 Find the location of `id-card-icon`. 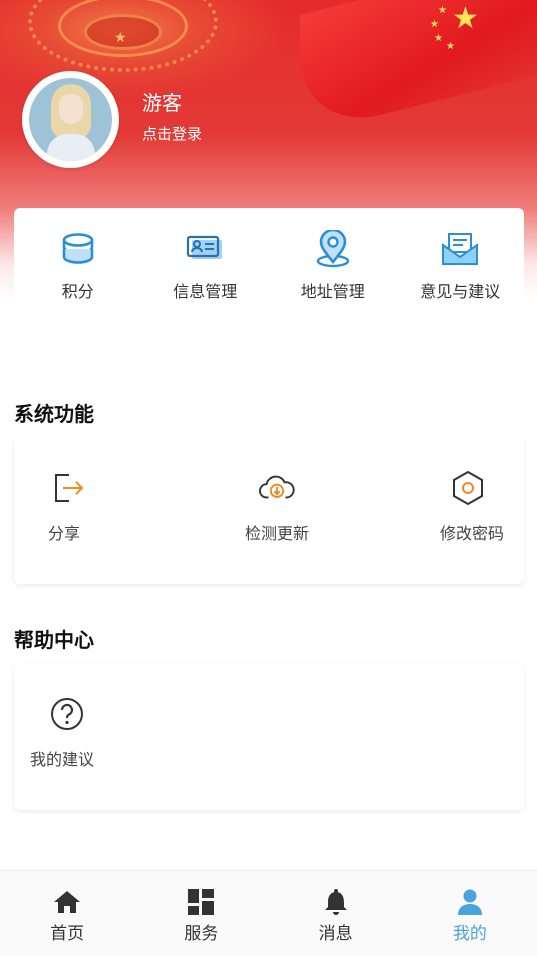

id-card-icon is located at coordinates (205, 249).